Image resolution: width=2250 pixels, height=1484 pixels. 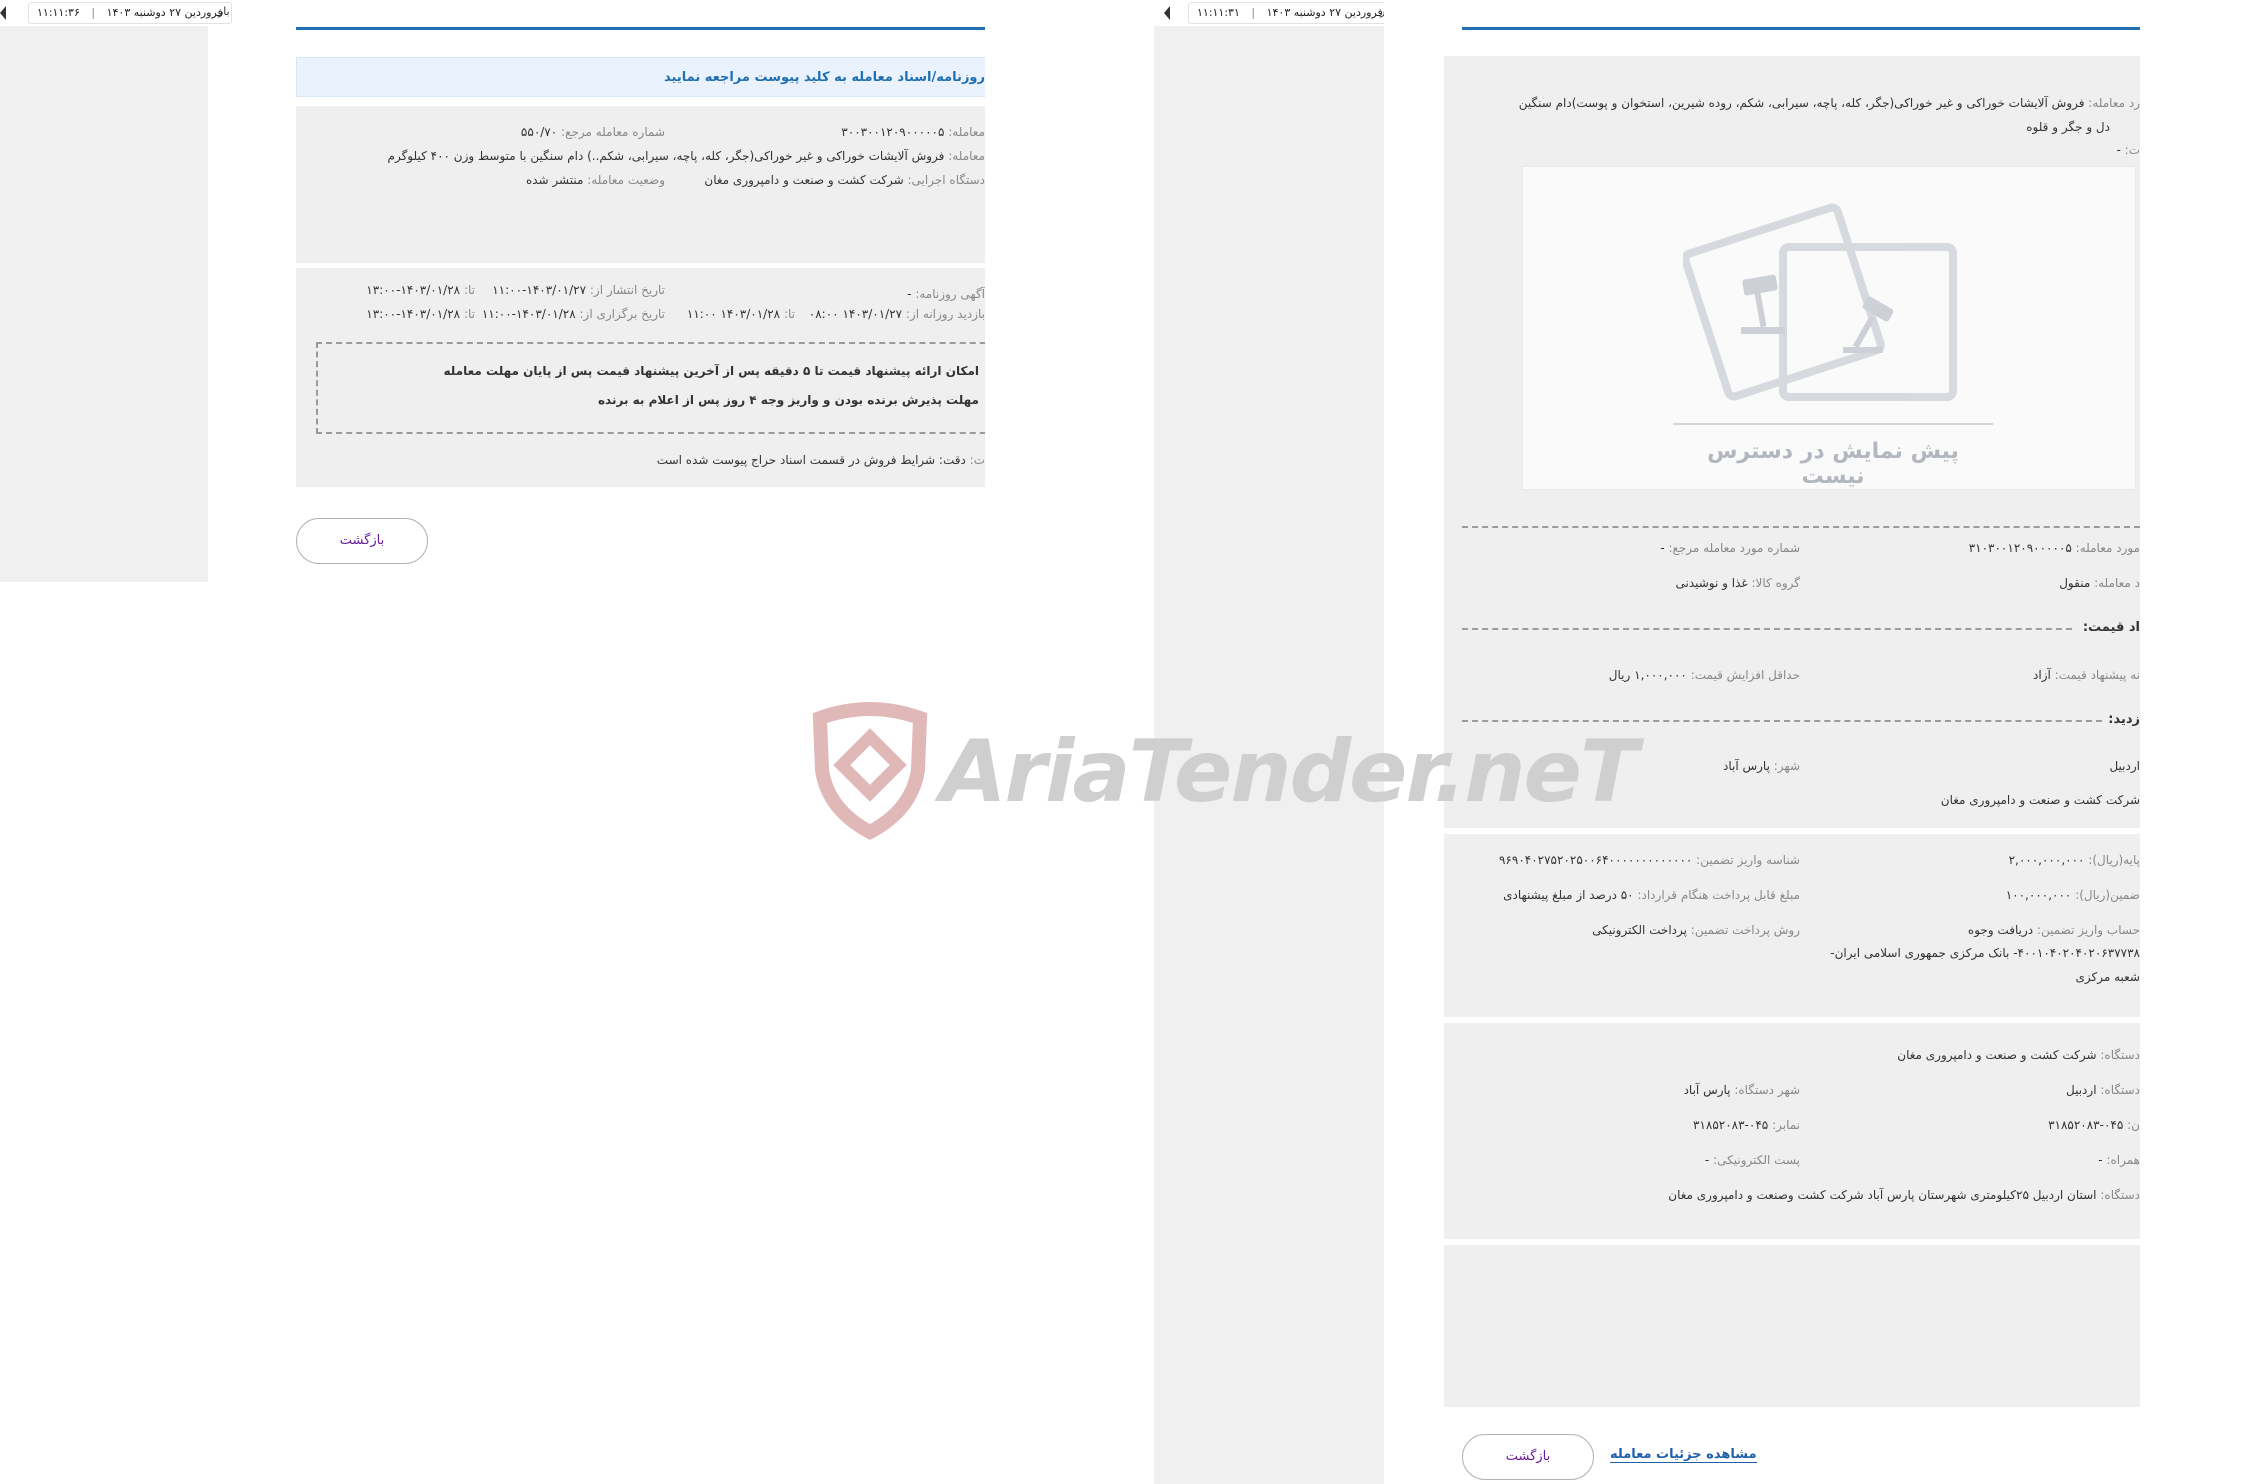 I want to click on preview-rule, so click(x=1833, y=424).